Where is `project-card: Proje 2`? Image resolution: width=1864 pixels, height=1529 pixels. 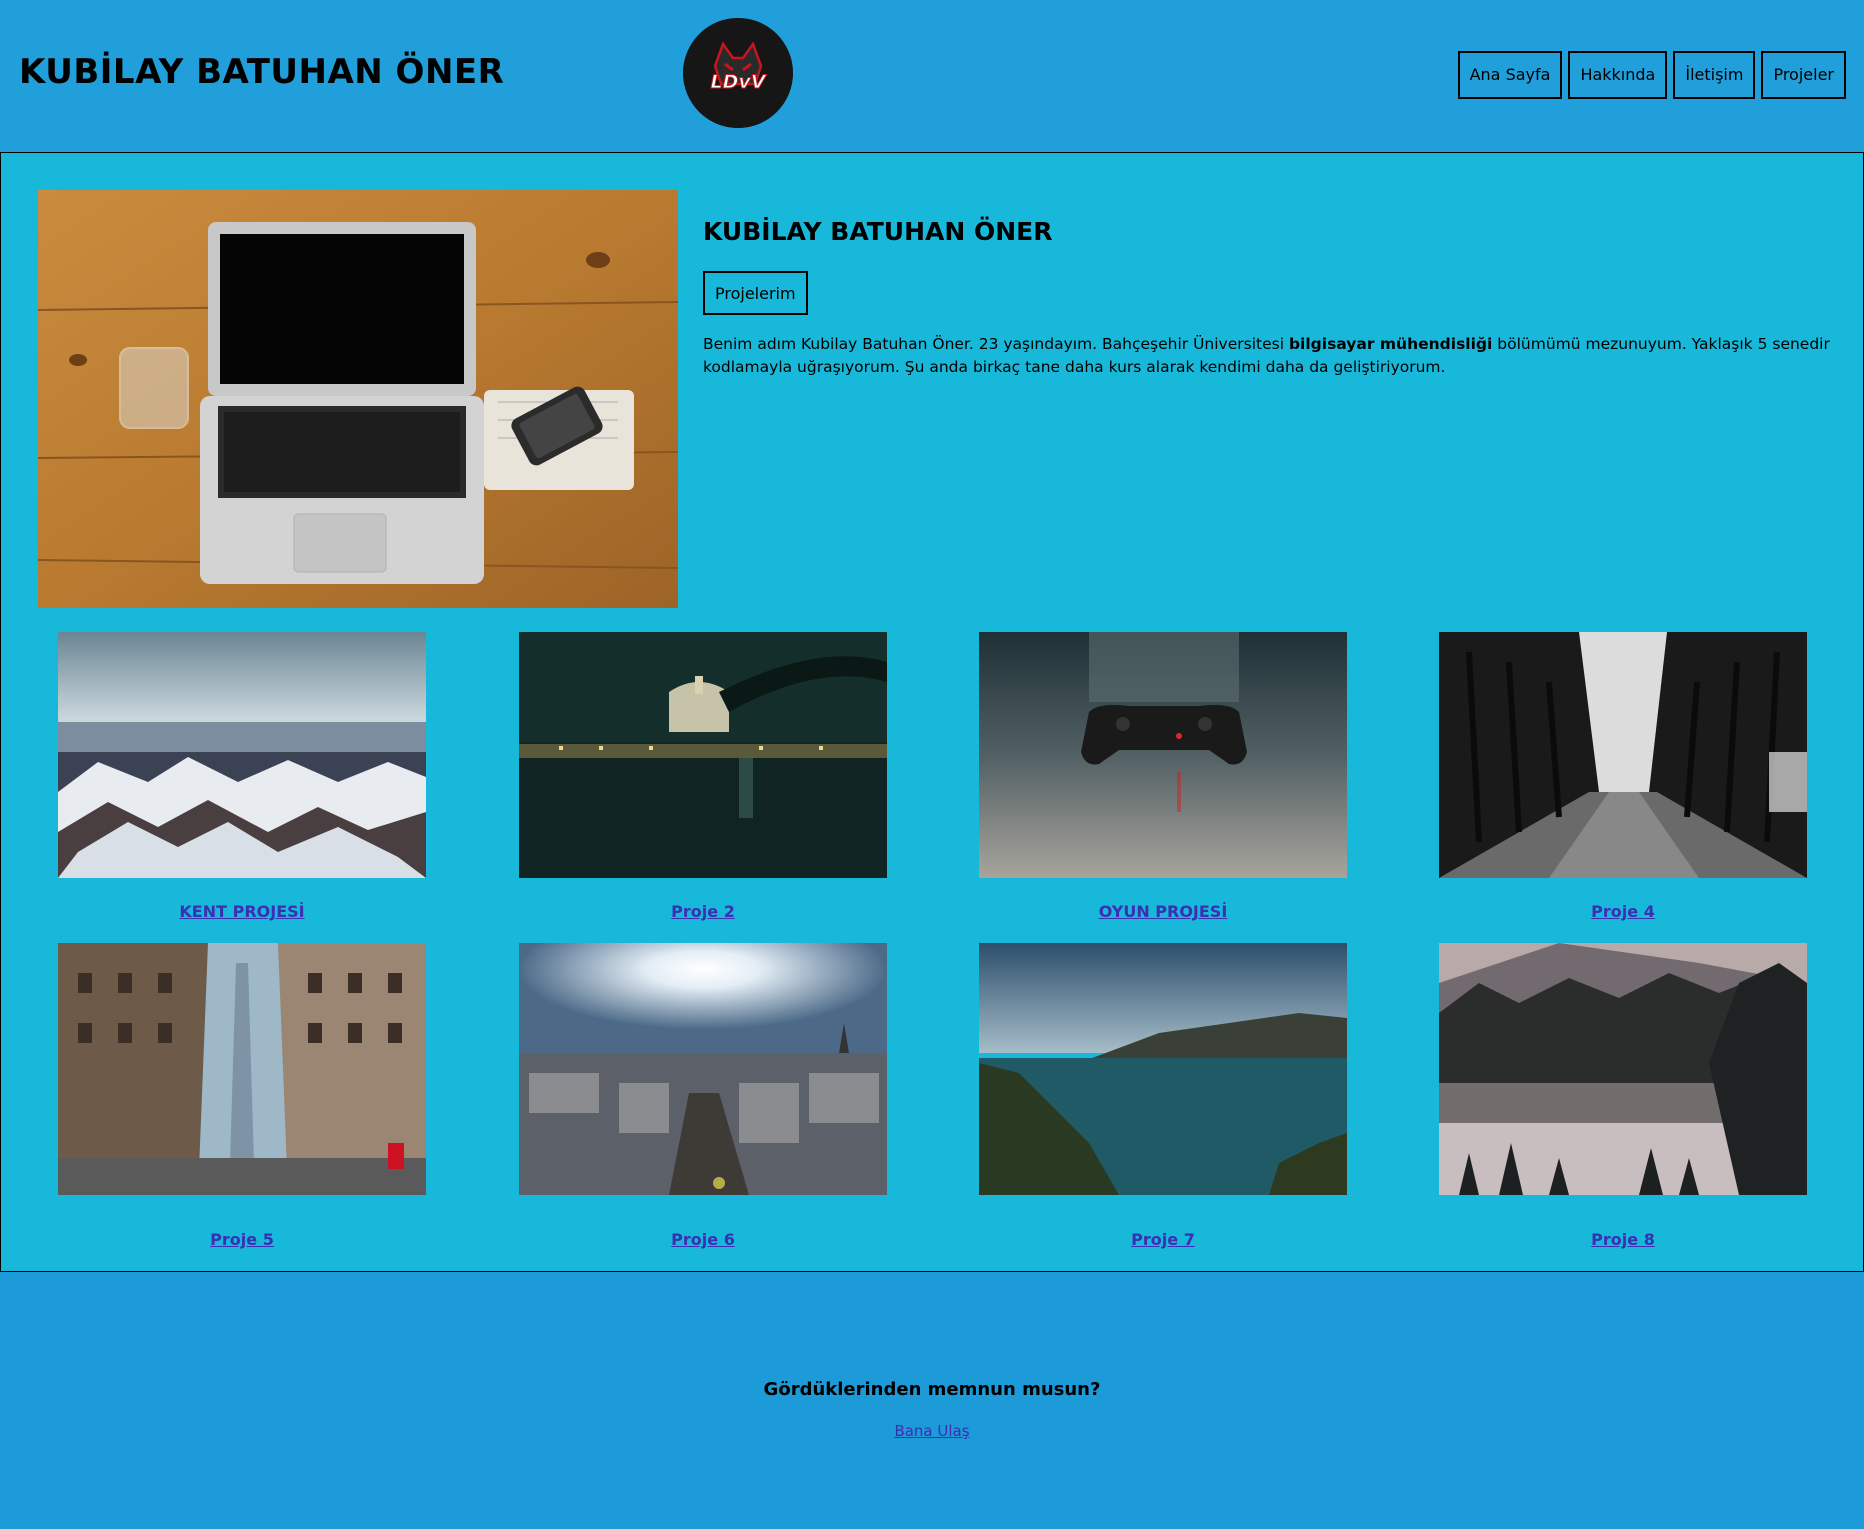 project-card: Proje 2 is located at coordinates (703, 776).